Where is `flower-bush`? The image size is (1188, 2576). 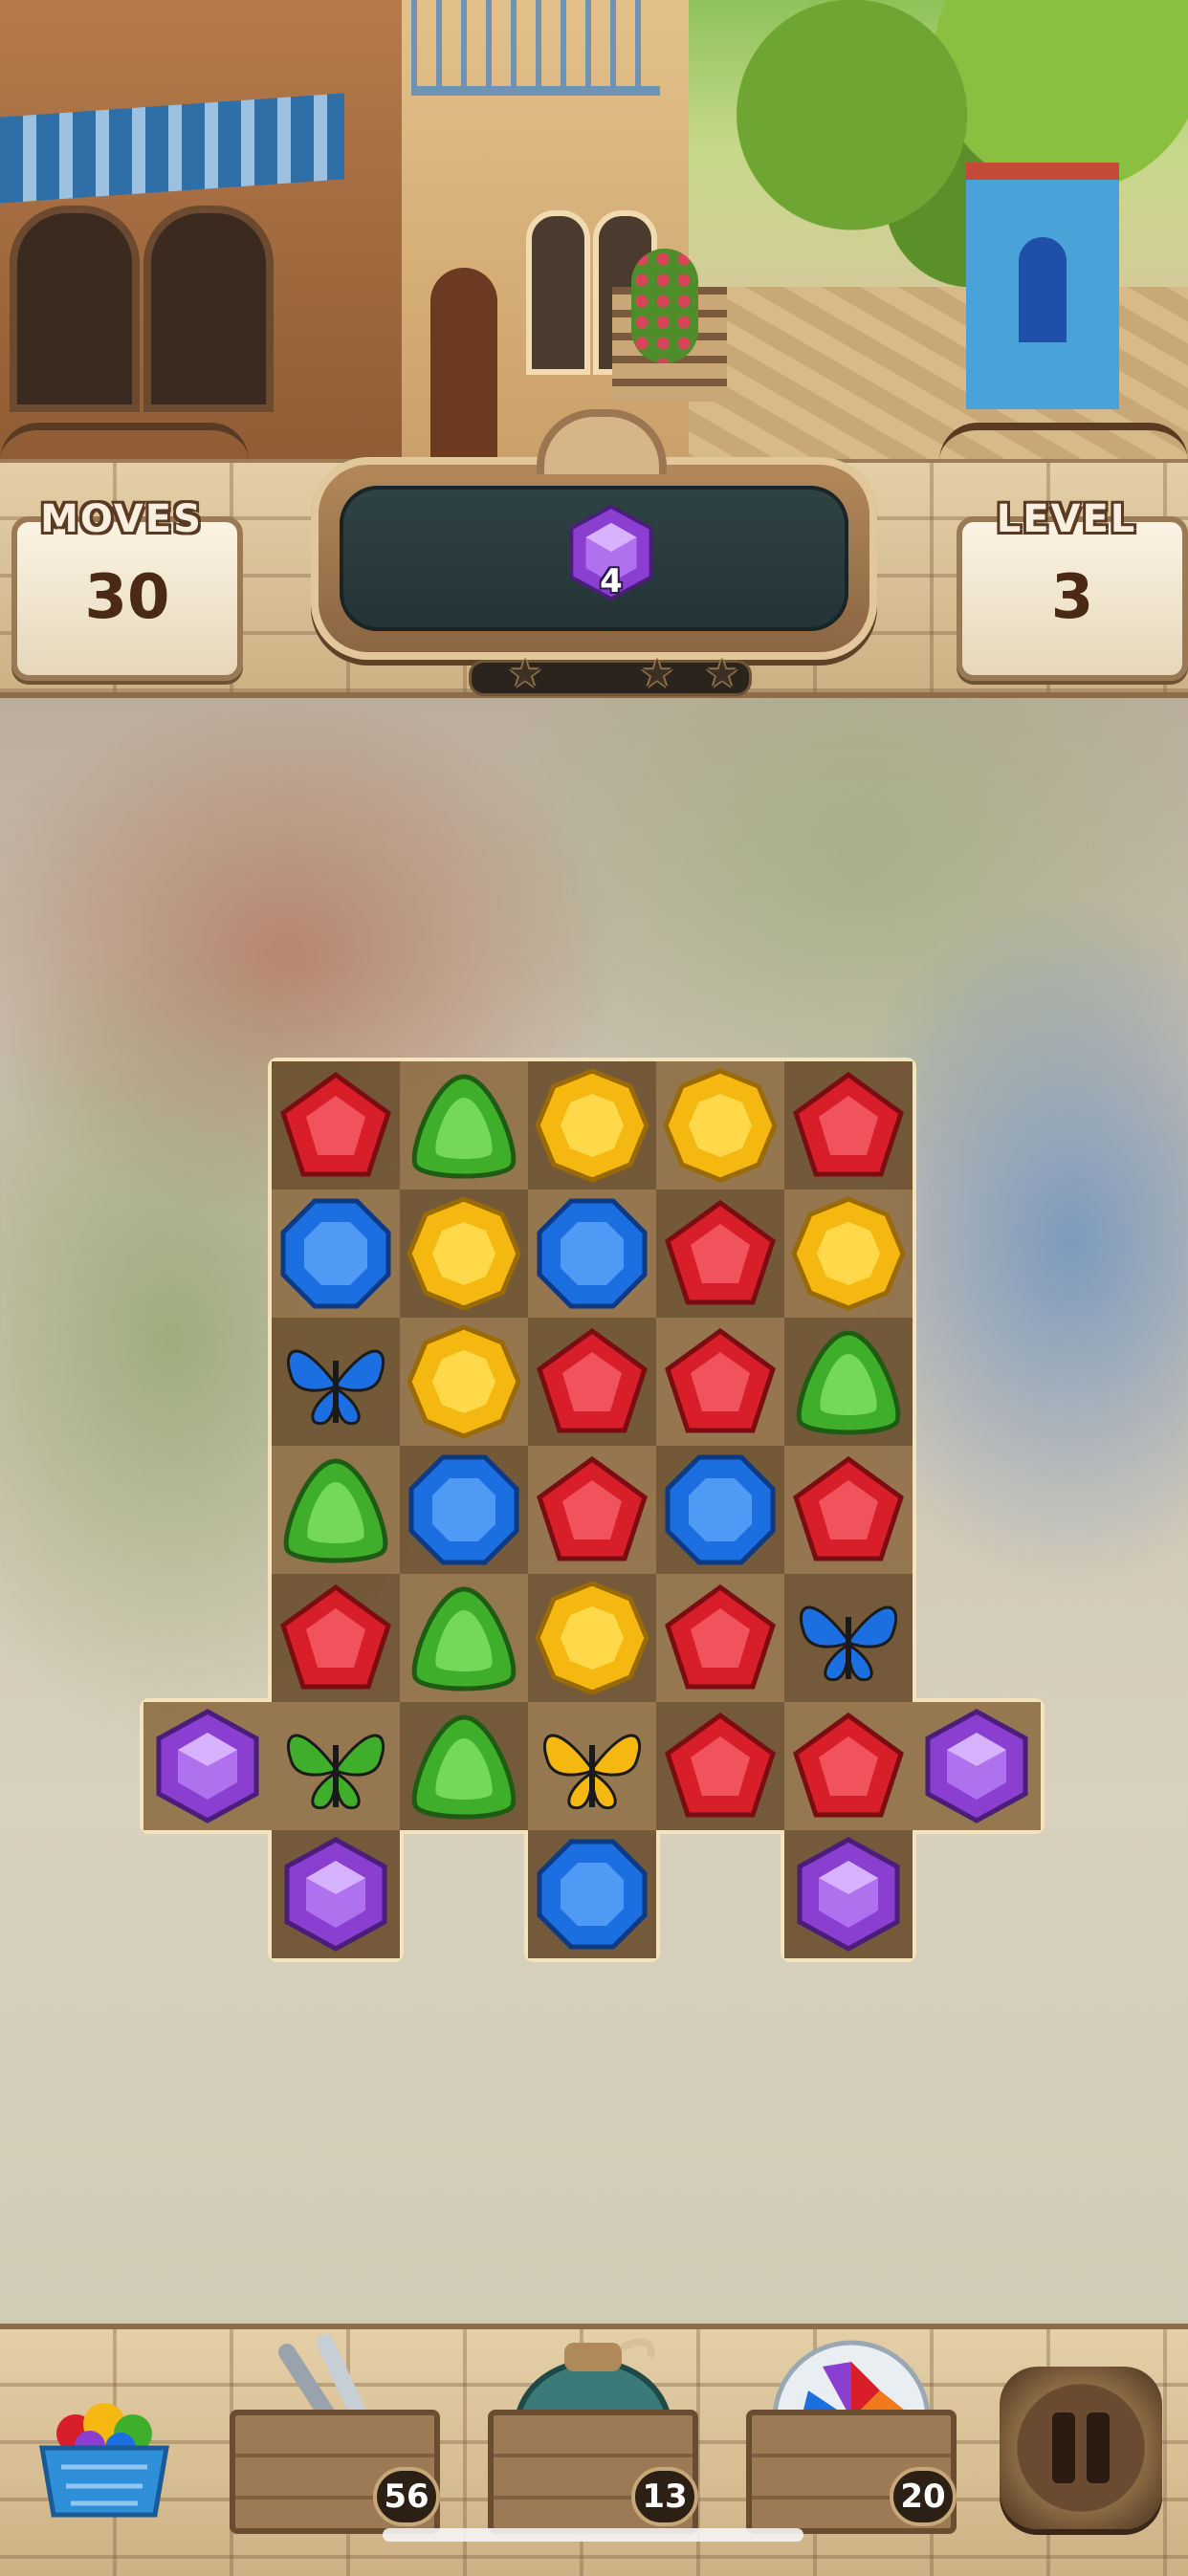 flower-bush is located at coordinates (664, 306).